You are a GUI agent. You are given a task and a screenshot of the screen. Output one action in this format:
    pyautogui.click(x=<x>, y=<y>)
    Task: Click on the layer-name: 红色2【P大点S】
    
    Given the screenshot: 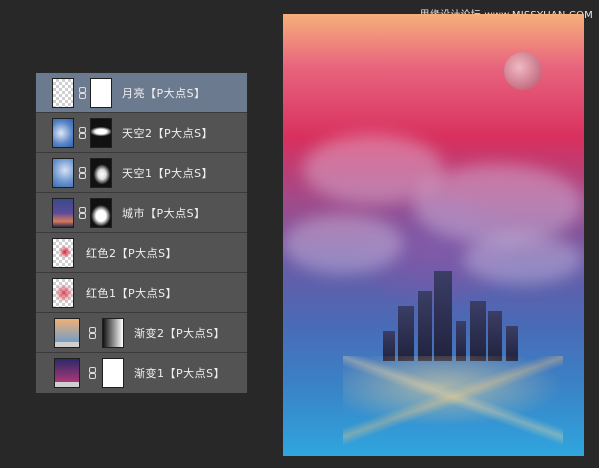 What is the action you would take?
    pyautogui.click(x=131, y=253)
    